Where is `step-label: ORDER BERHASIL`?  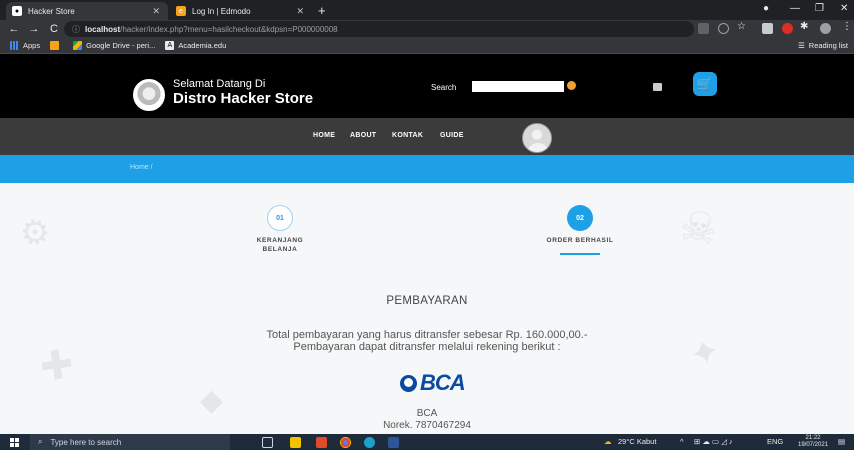 step-label: ORDER BERHASIL is located at coordinates (580, 240).